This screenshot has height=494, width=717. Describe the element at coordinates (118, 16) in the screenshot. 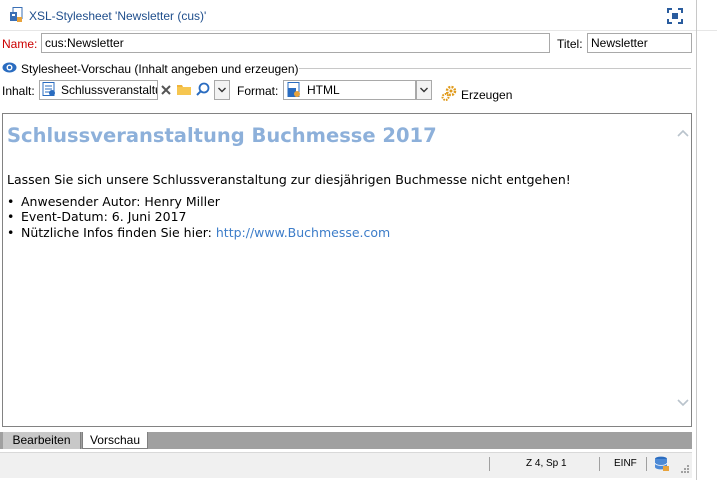

I see `window-title: XSL-Stylesheet 'Newsletter (cus)'` at that location.